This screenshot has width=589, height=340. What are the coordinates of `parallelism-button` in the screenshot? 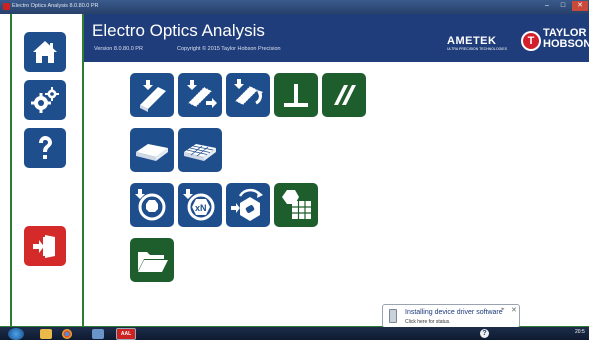 It's located at (344, 95).